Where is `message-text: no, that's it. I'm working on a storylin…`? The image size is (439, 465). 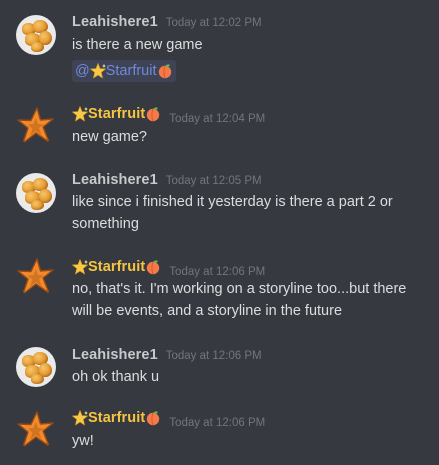
message-text: no, that's it. I'm working on a storylin… is located at coordinates (239, 300).